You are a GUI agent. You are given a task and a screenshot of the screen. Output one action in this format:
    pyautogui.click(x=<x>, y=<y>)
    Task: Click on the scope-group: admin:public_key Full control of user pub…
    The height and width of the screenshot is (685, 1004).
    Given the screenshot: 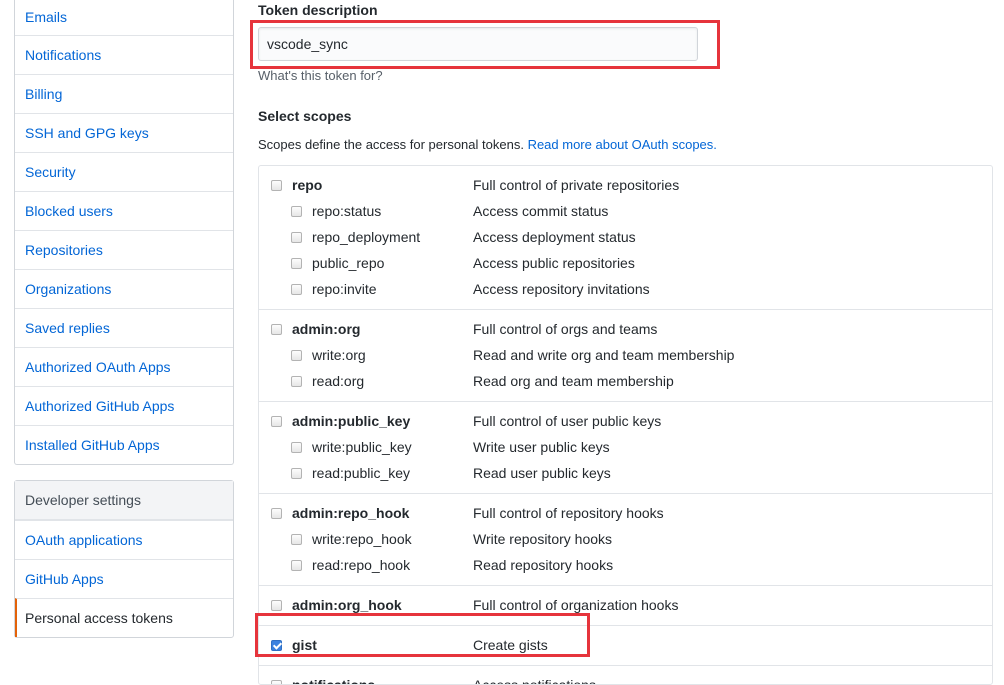 What is the action you would take?
    pyautogui.click(x=625, y=447)
    